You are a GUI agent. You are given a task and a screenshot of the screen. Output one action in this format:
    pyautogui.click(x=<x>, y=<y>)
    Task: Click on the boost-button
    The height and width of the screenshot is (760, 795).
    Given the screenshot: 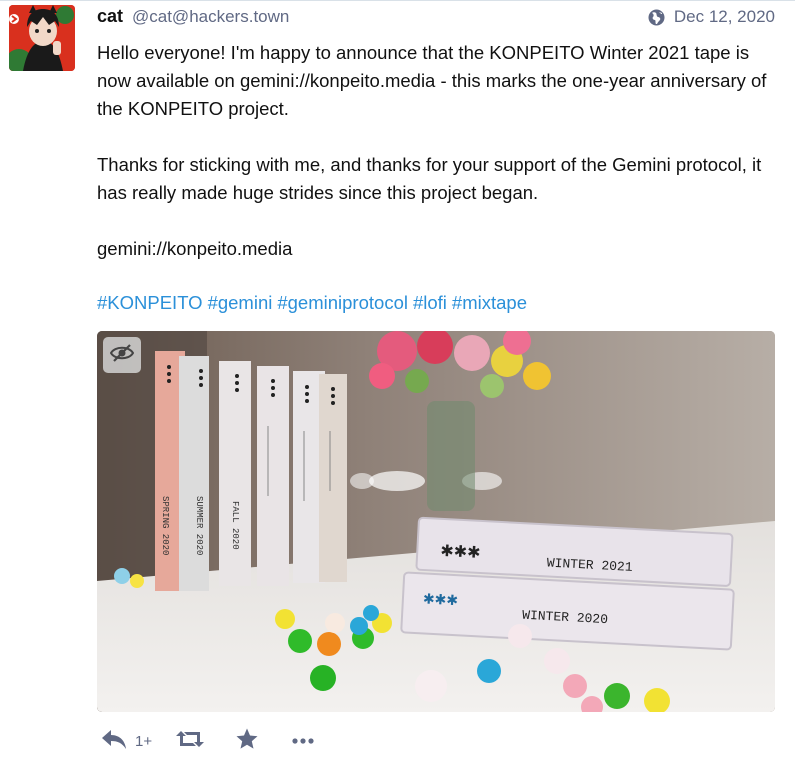 What is the action you would take?
    pyautogui.click(x=190, y=741)
    